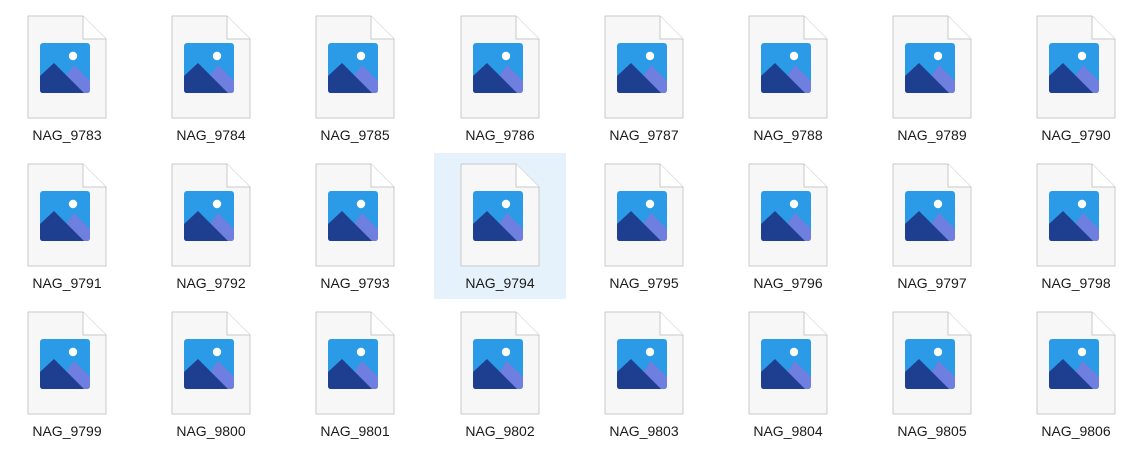  I want to click on file-item-nag_9791: NAG_9791, so click(67, 226).